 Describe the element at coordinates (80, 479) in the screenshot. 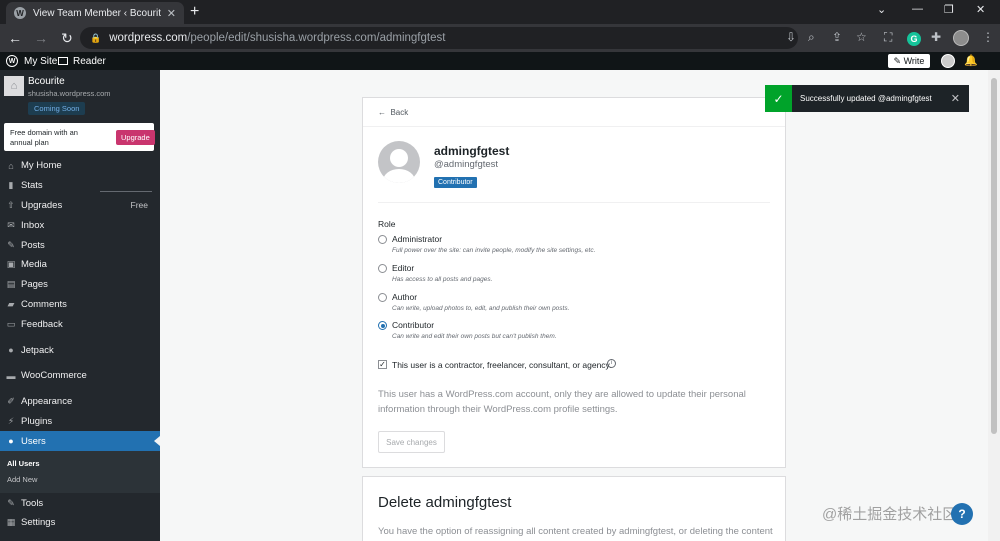

I see `submenu-item-add-new: Add New` at that location.